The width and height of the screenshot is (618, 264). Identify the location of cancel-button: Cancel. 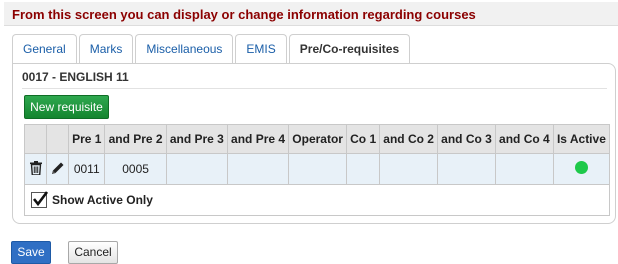
(93, 252).